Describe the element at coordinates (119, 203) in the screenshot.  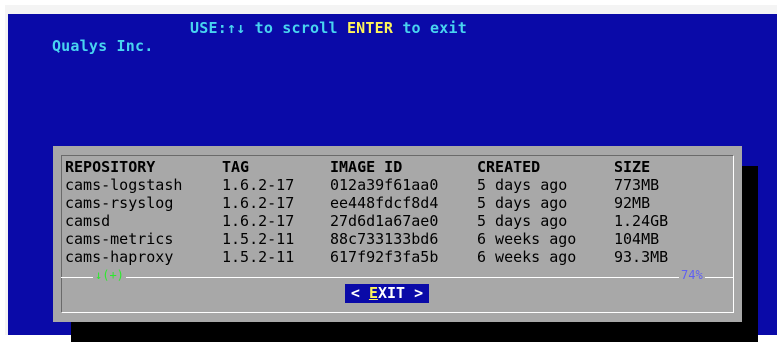
I see `repository-cell: cams-rsyslog` at that location.